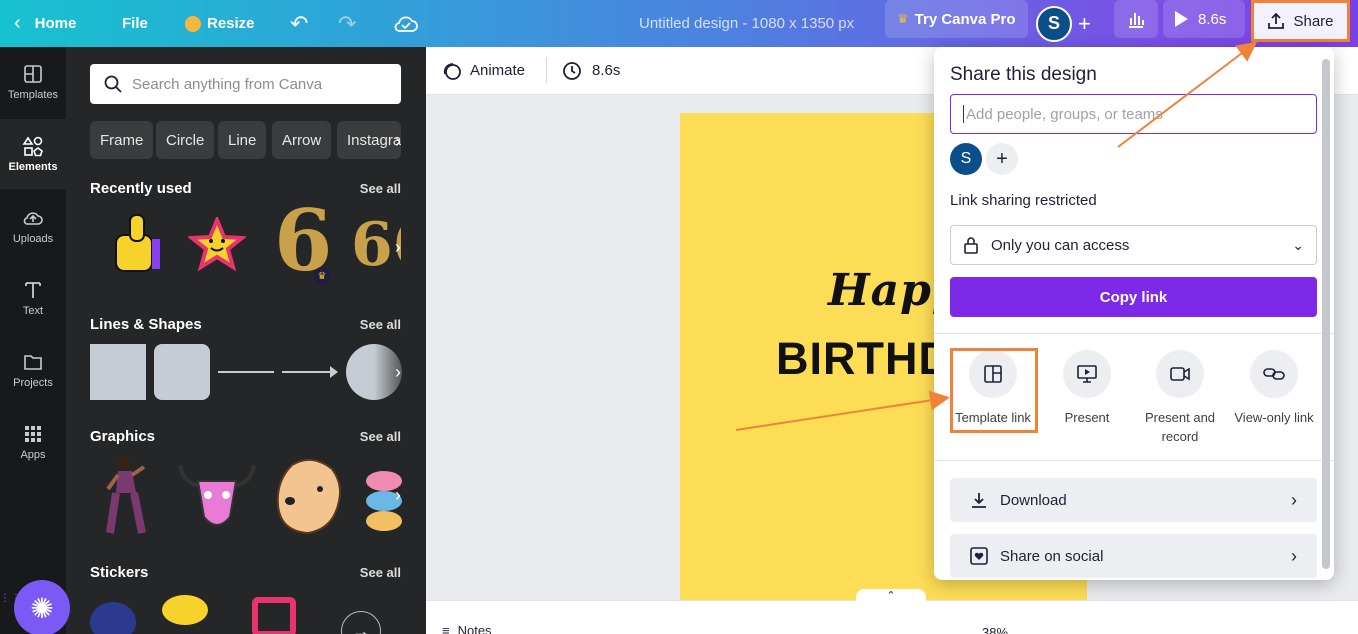  I want to click on share-panel-title: Share this design, so click(1023, 74).